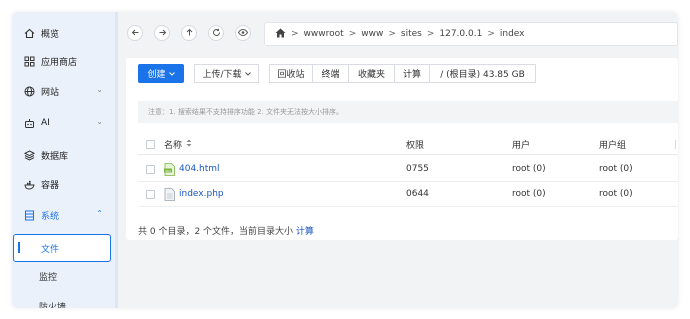  Describe the element at coordinates (613, 146) in the screenshot. I see `column-header-group: 用户组` at that location.